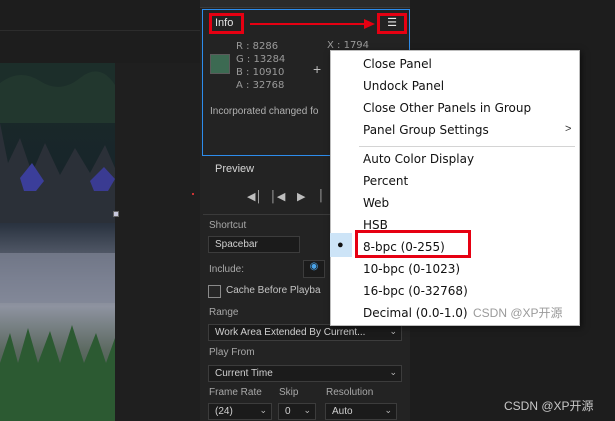 This screenshot has width=615, height=421. I want to click on cache-label: Cache Before Playba, so click(273, 290).